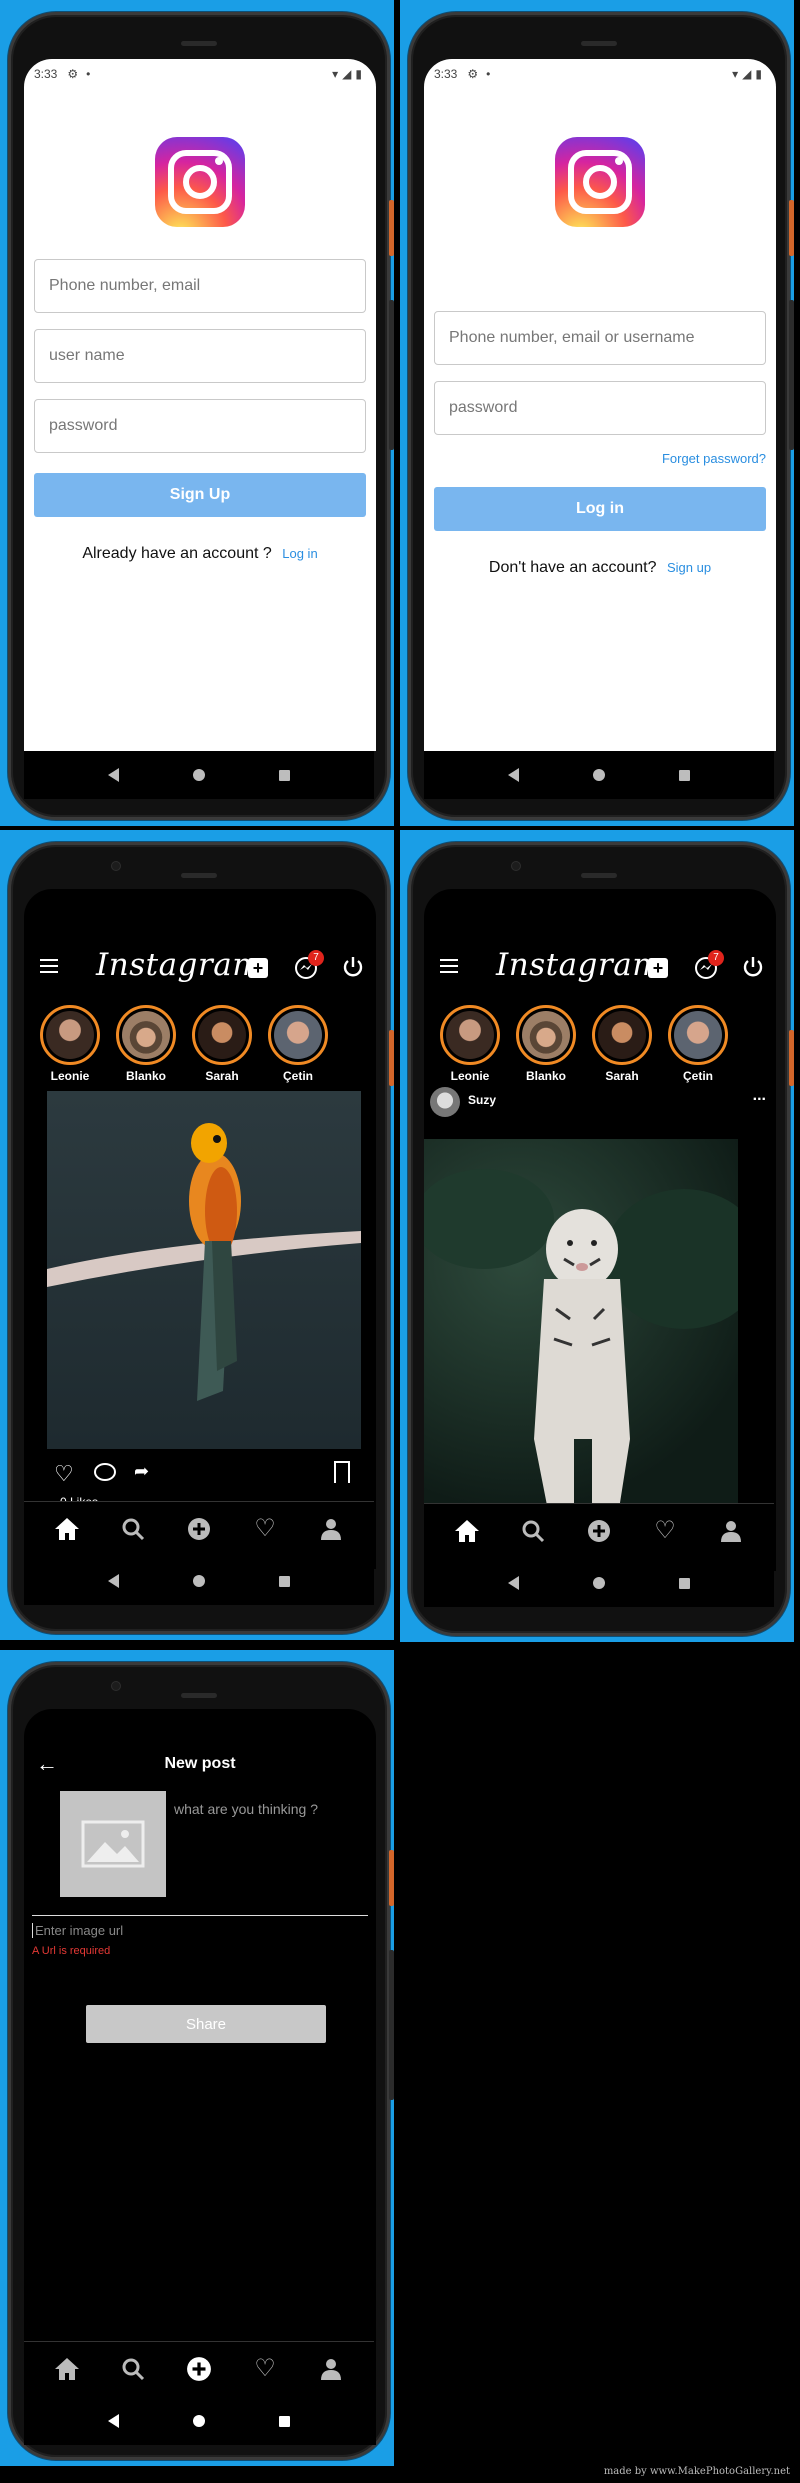 This screenshot has height=2483, width=800. Describe the element at coordinates (445, 1102) in the screenshot. I see `author-avatar` at that location.